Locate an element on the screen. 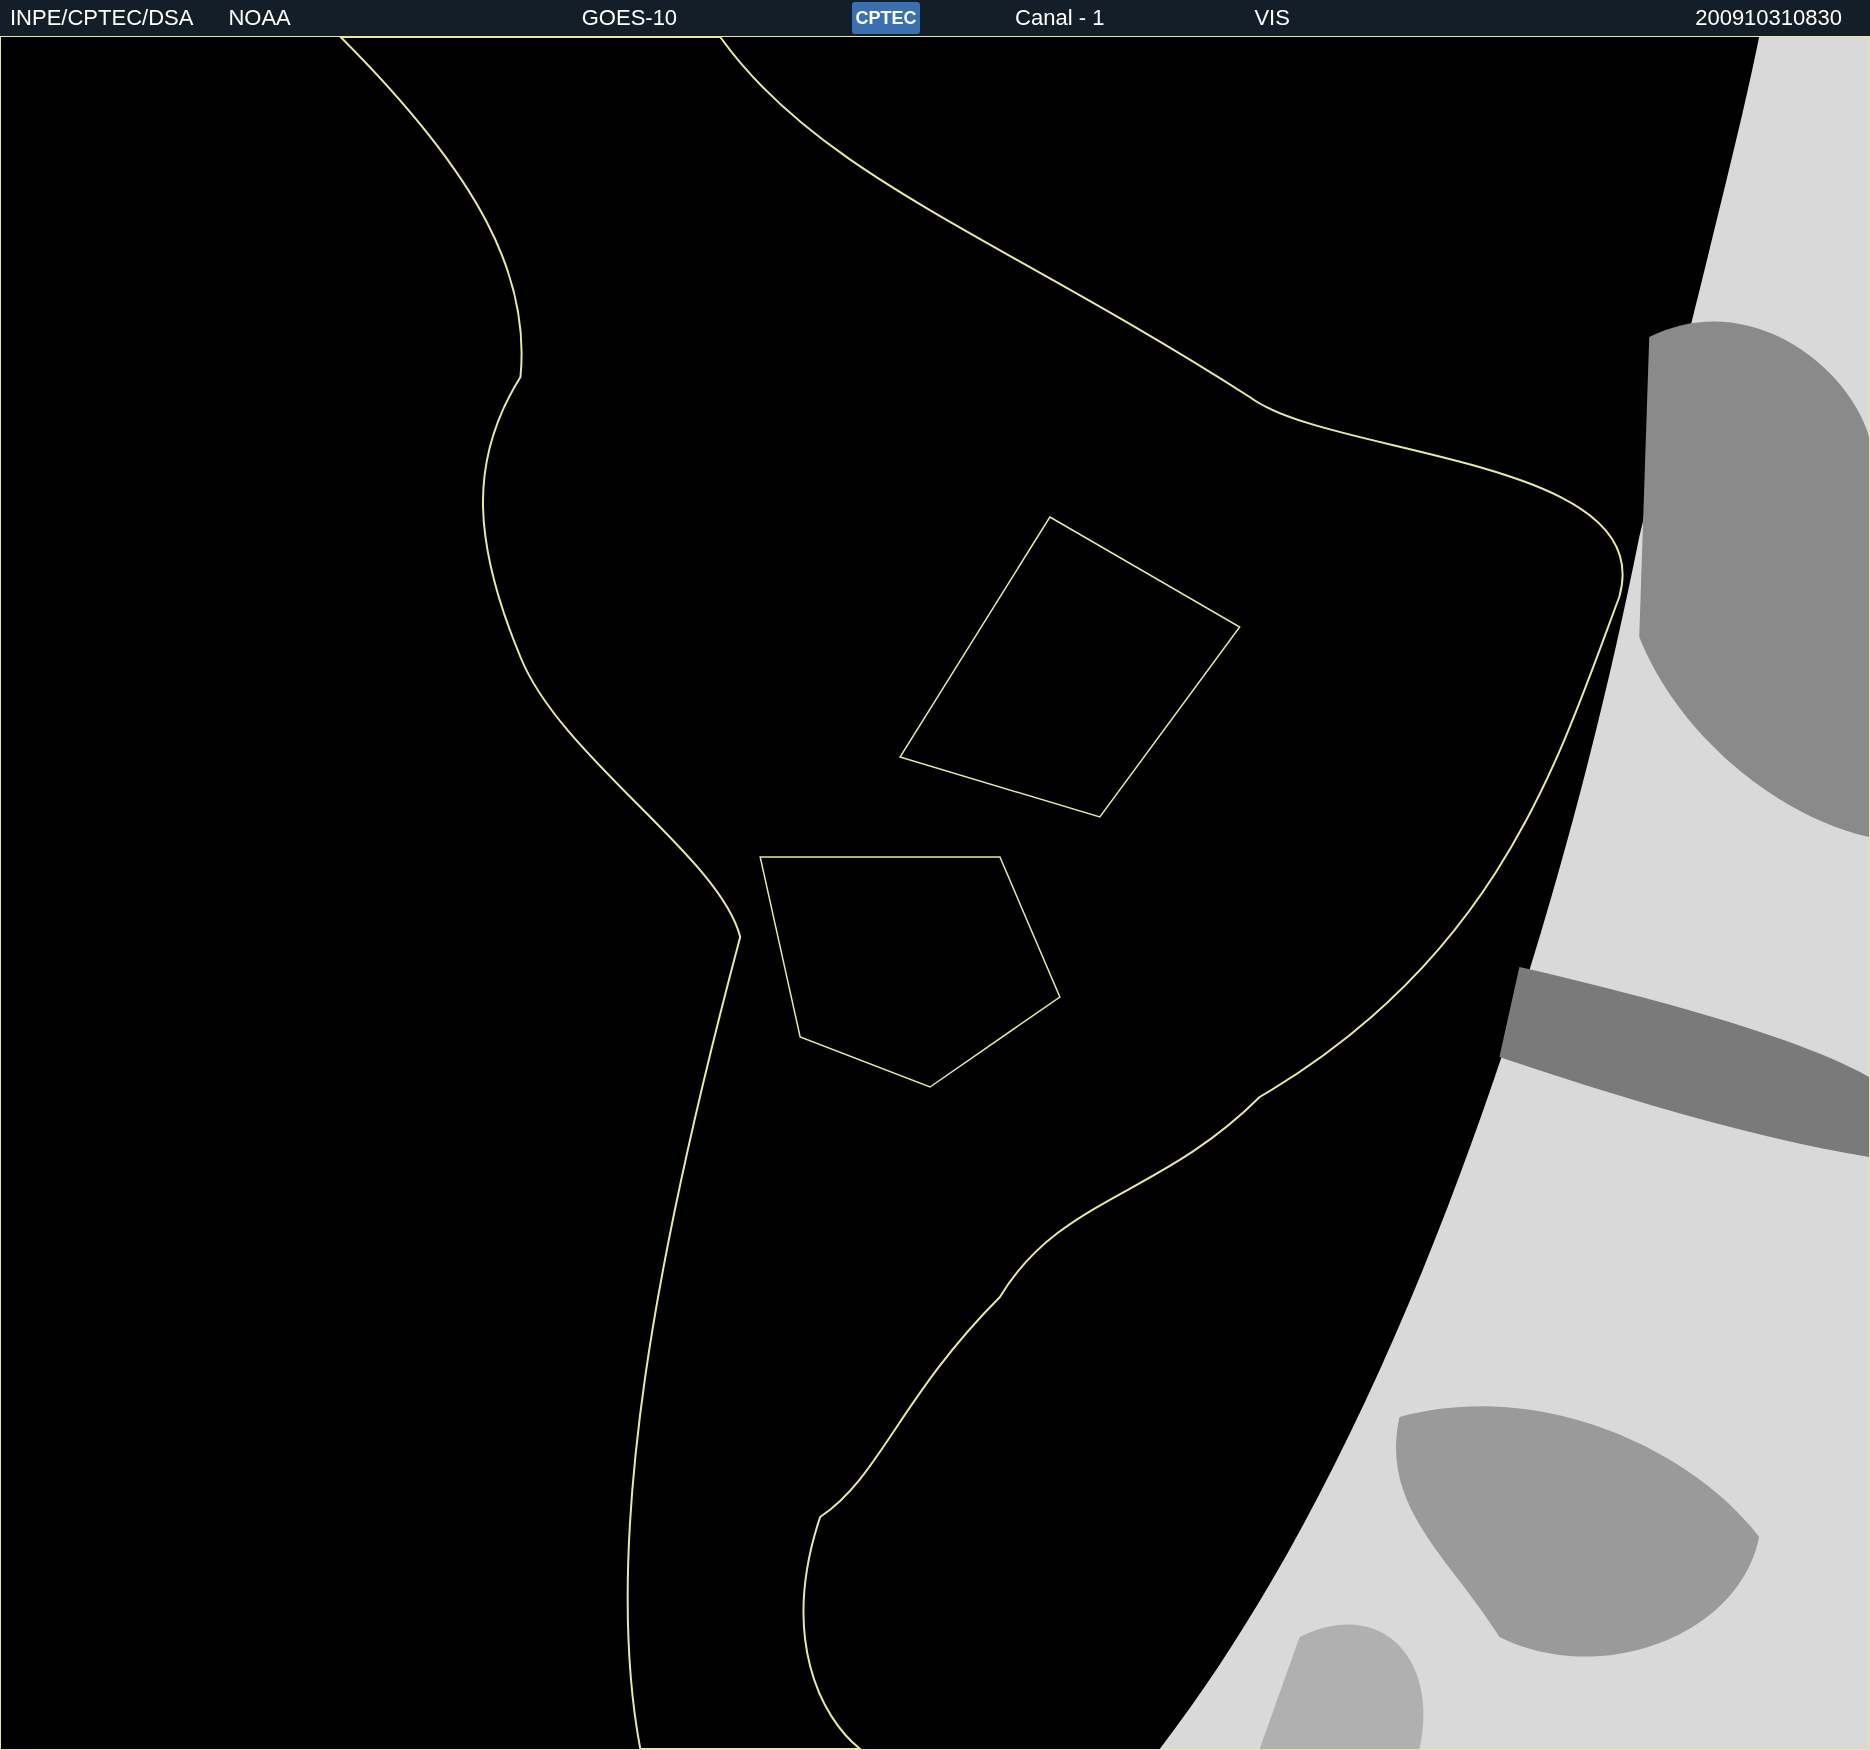 This screenshot has width=1870, height=1750. satellite-label: GOES-10 is located at coordinates (629, 18).